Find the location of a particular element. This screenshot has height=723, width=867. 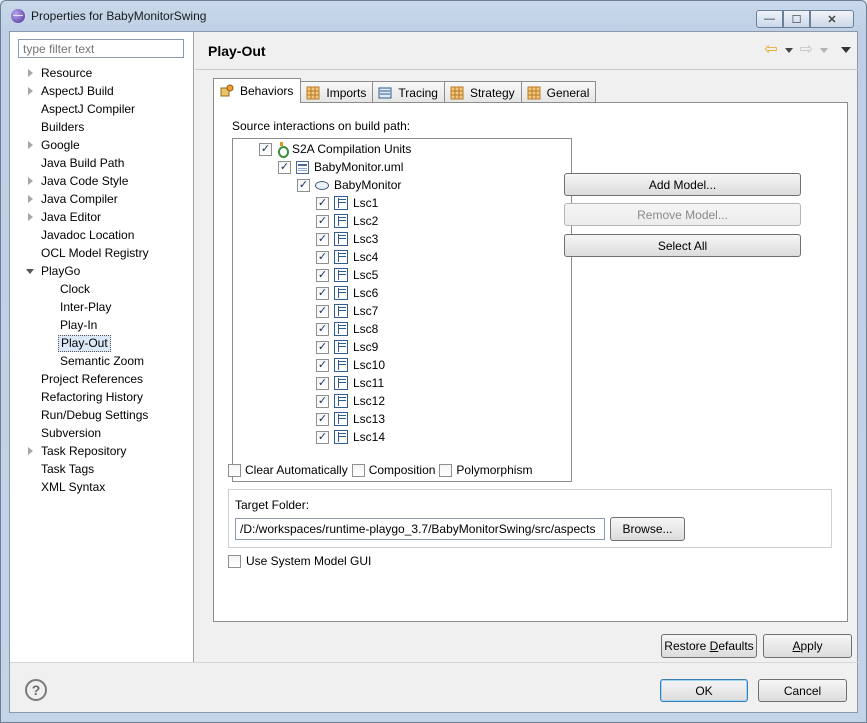

expanded-arrow-icon is located at coordinates (30, 271).